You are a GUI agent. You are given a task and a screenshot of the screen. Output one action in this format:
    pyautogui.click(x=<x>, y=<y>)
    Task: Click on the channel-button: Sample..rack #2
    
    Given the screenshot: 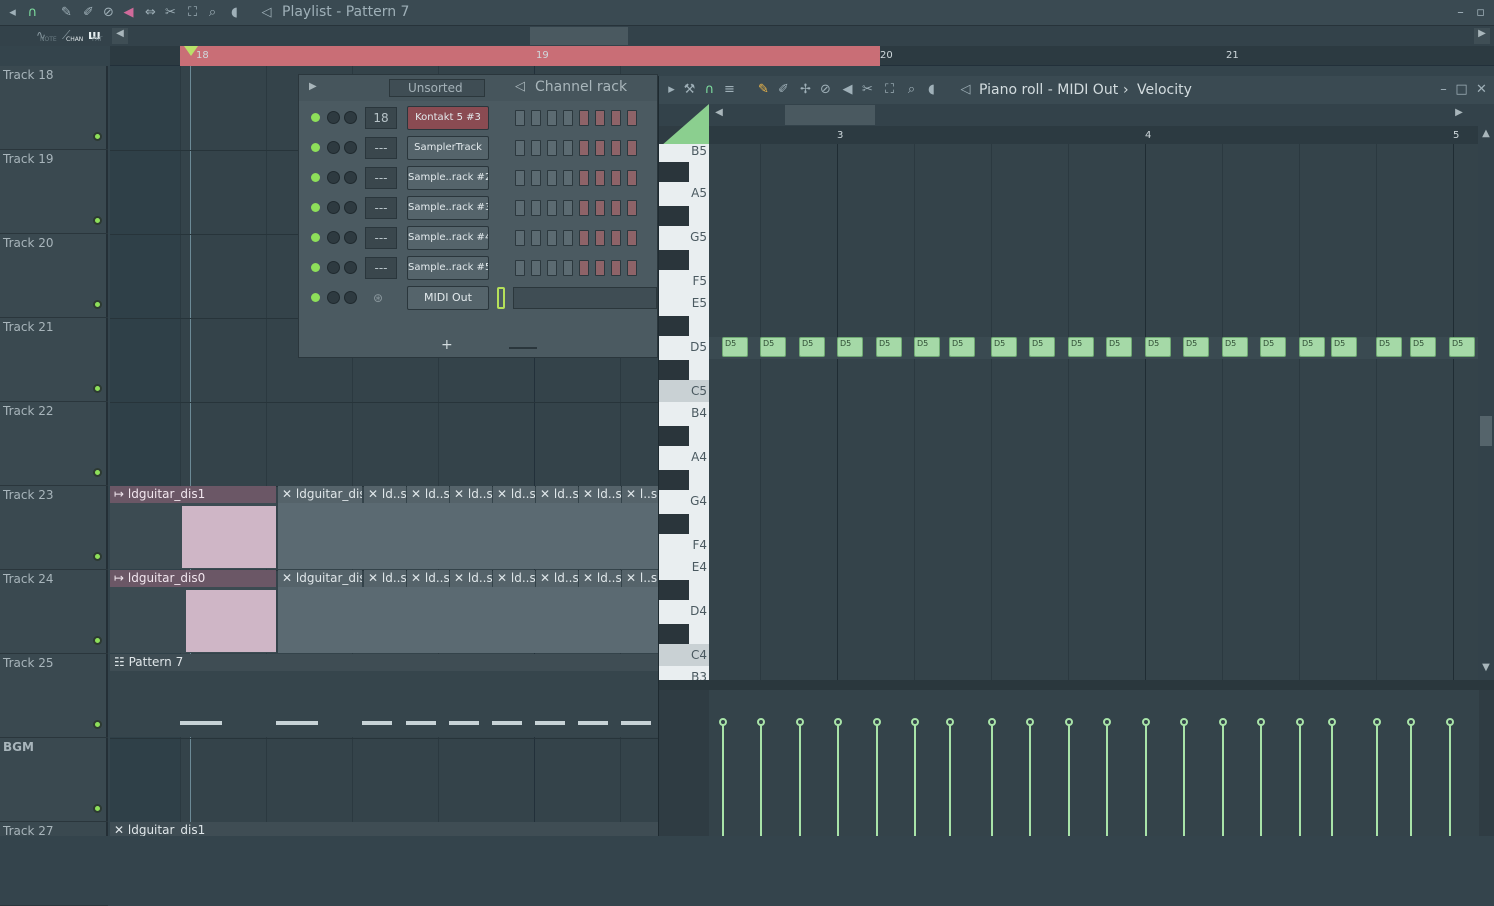 What is the action you would take?
    pyautogui.click(x=448, y=178)
    